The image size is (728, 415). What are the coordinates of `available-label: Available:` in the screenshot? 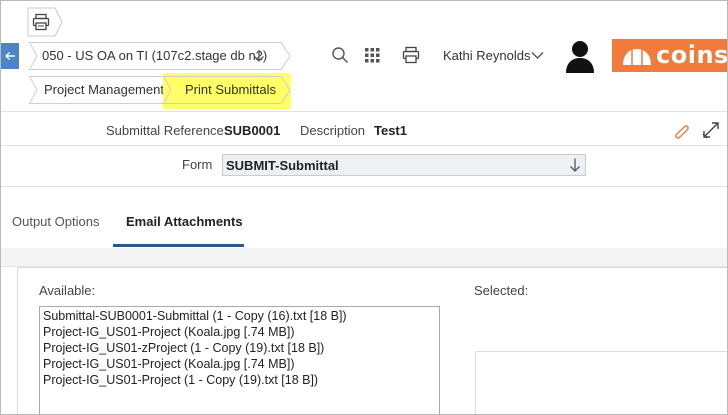 It's located at (67, 290).